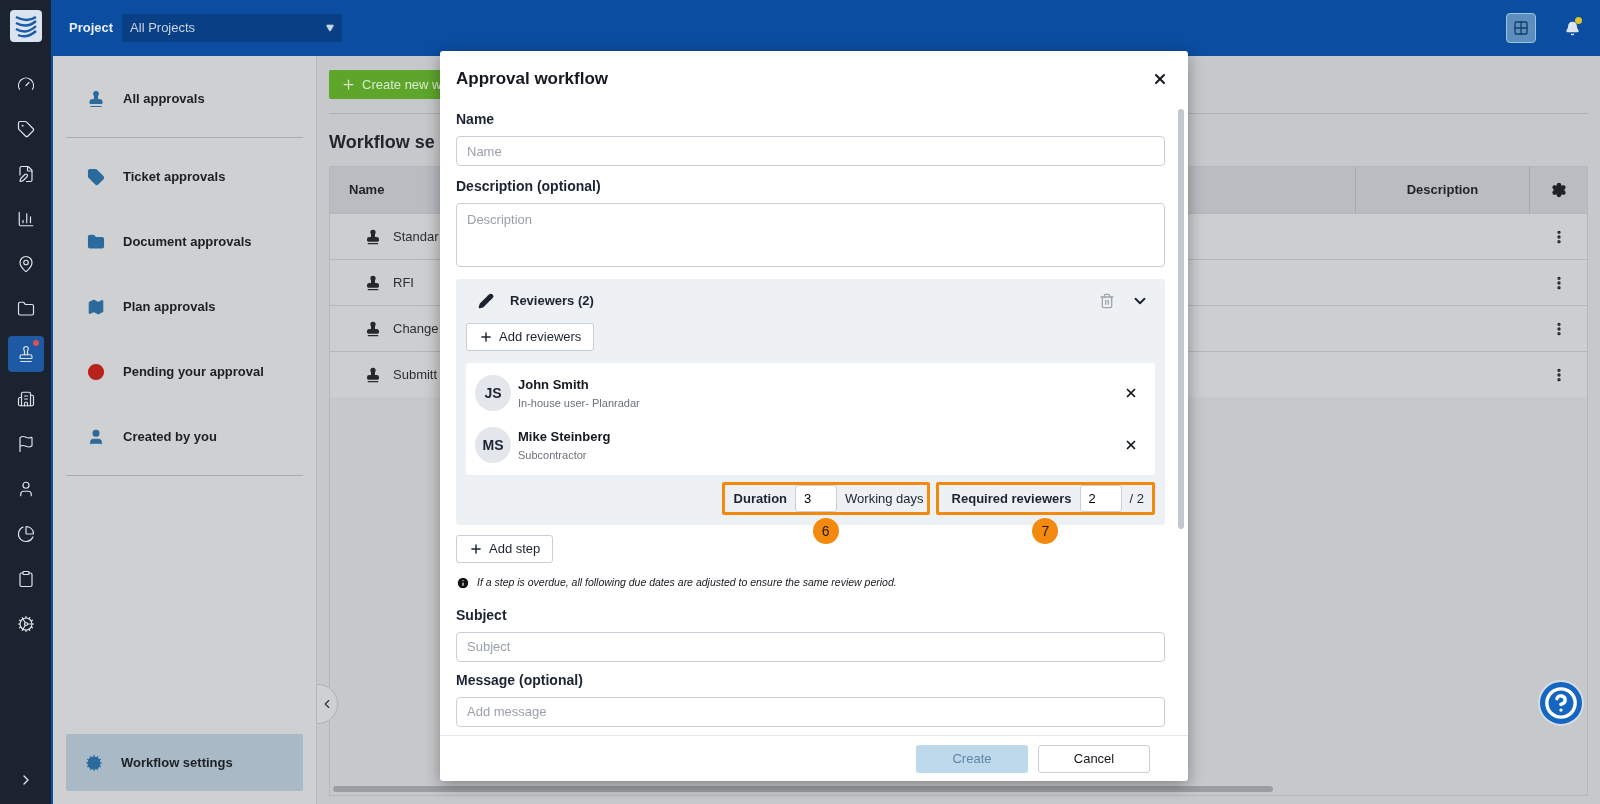 The width and height of the screenshot is (1600, 804). Describe the element at coordinates (810, 151) in the screenshot. I see `input-field: Name` at that location.